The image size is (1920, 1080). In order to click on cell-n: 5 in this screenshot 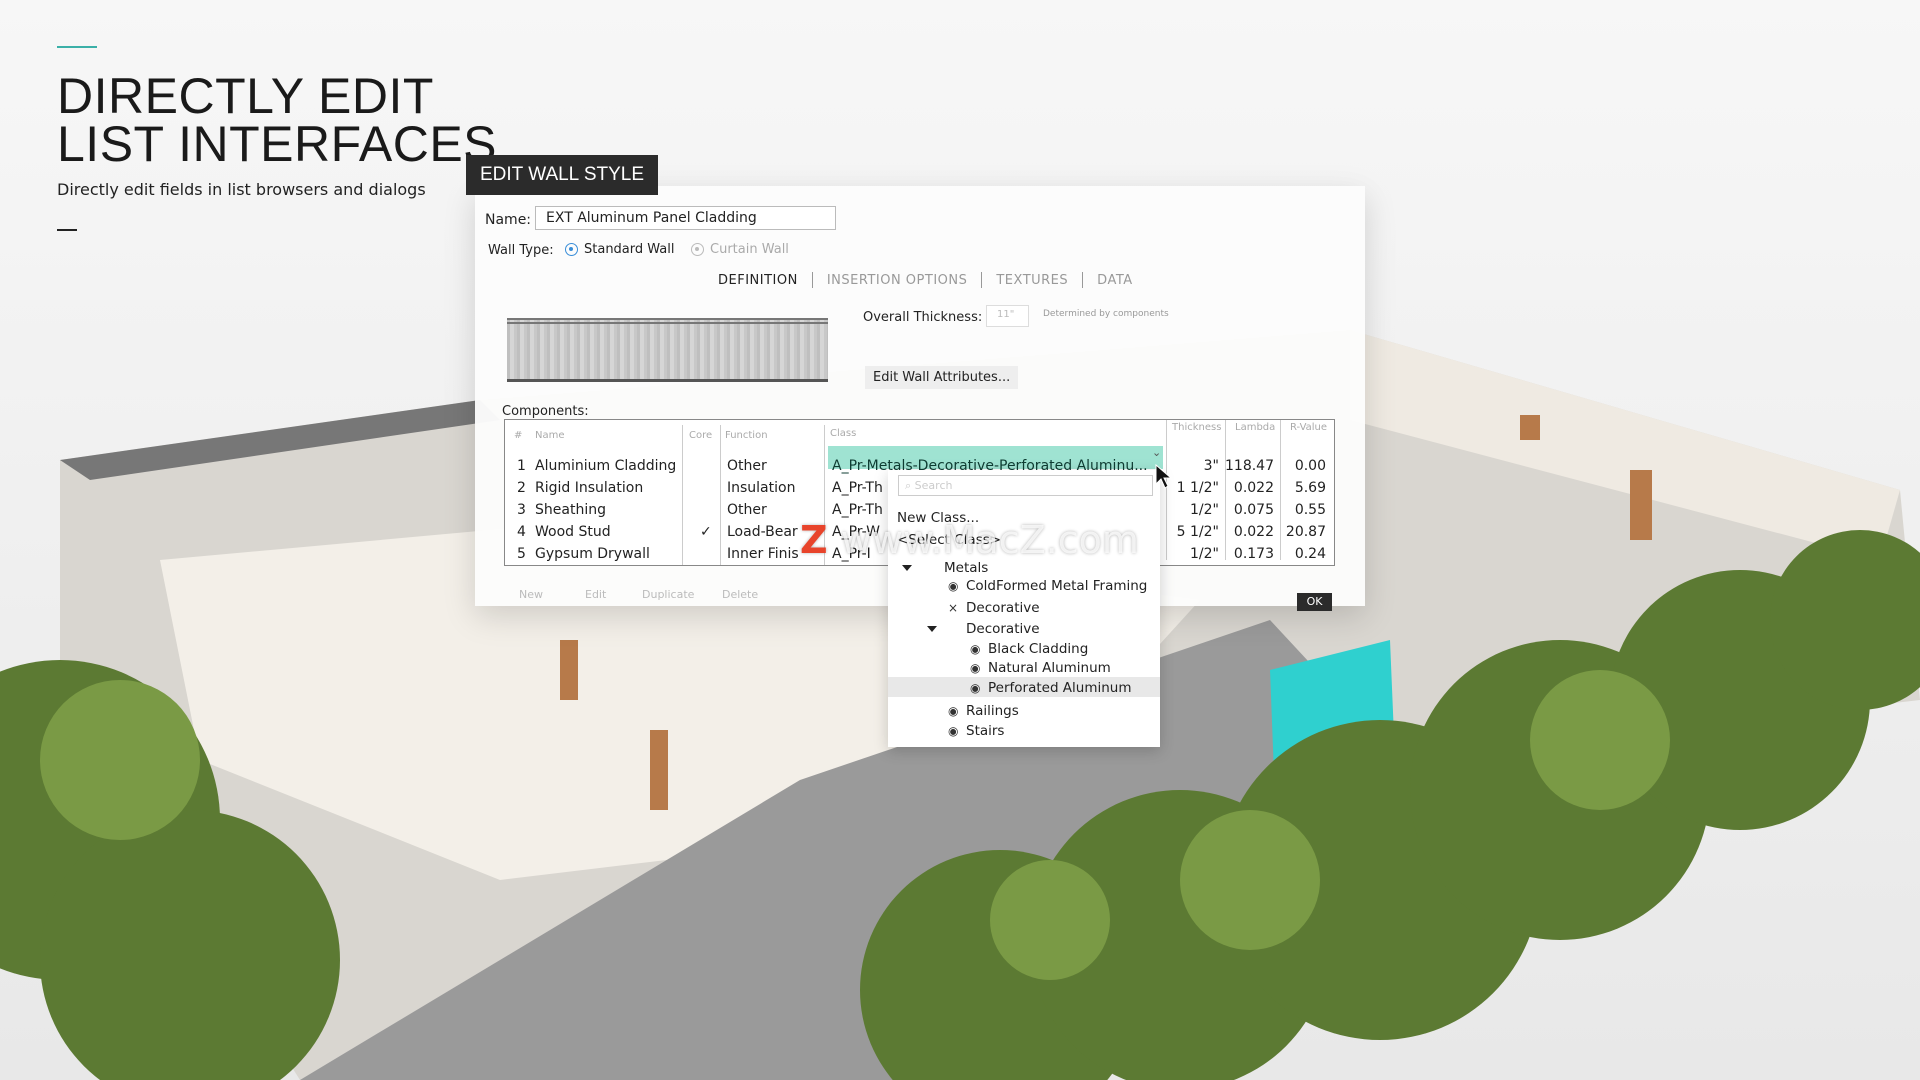, I will do `click(521, 554)`.